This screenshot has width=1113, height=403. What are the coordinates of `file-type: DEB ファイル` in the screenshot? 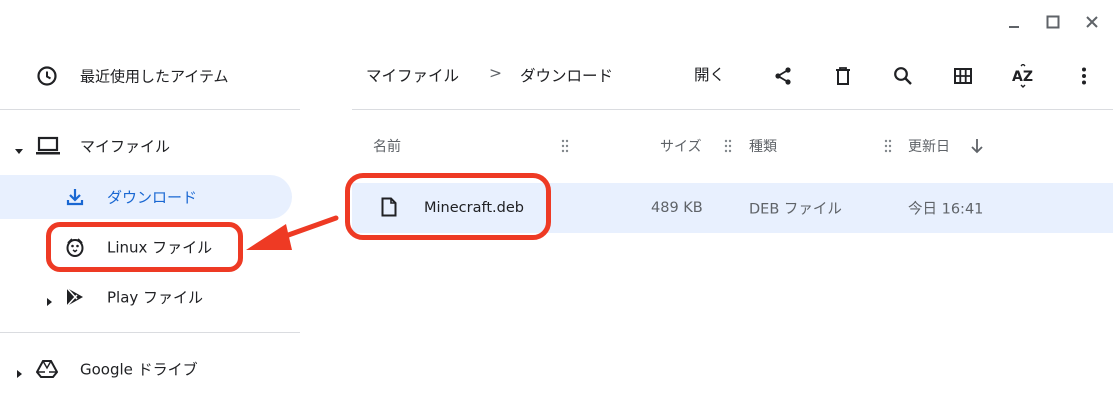 It's located at (795, 209).